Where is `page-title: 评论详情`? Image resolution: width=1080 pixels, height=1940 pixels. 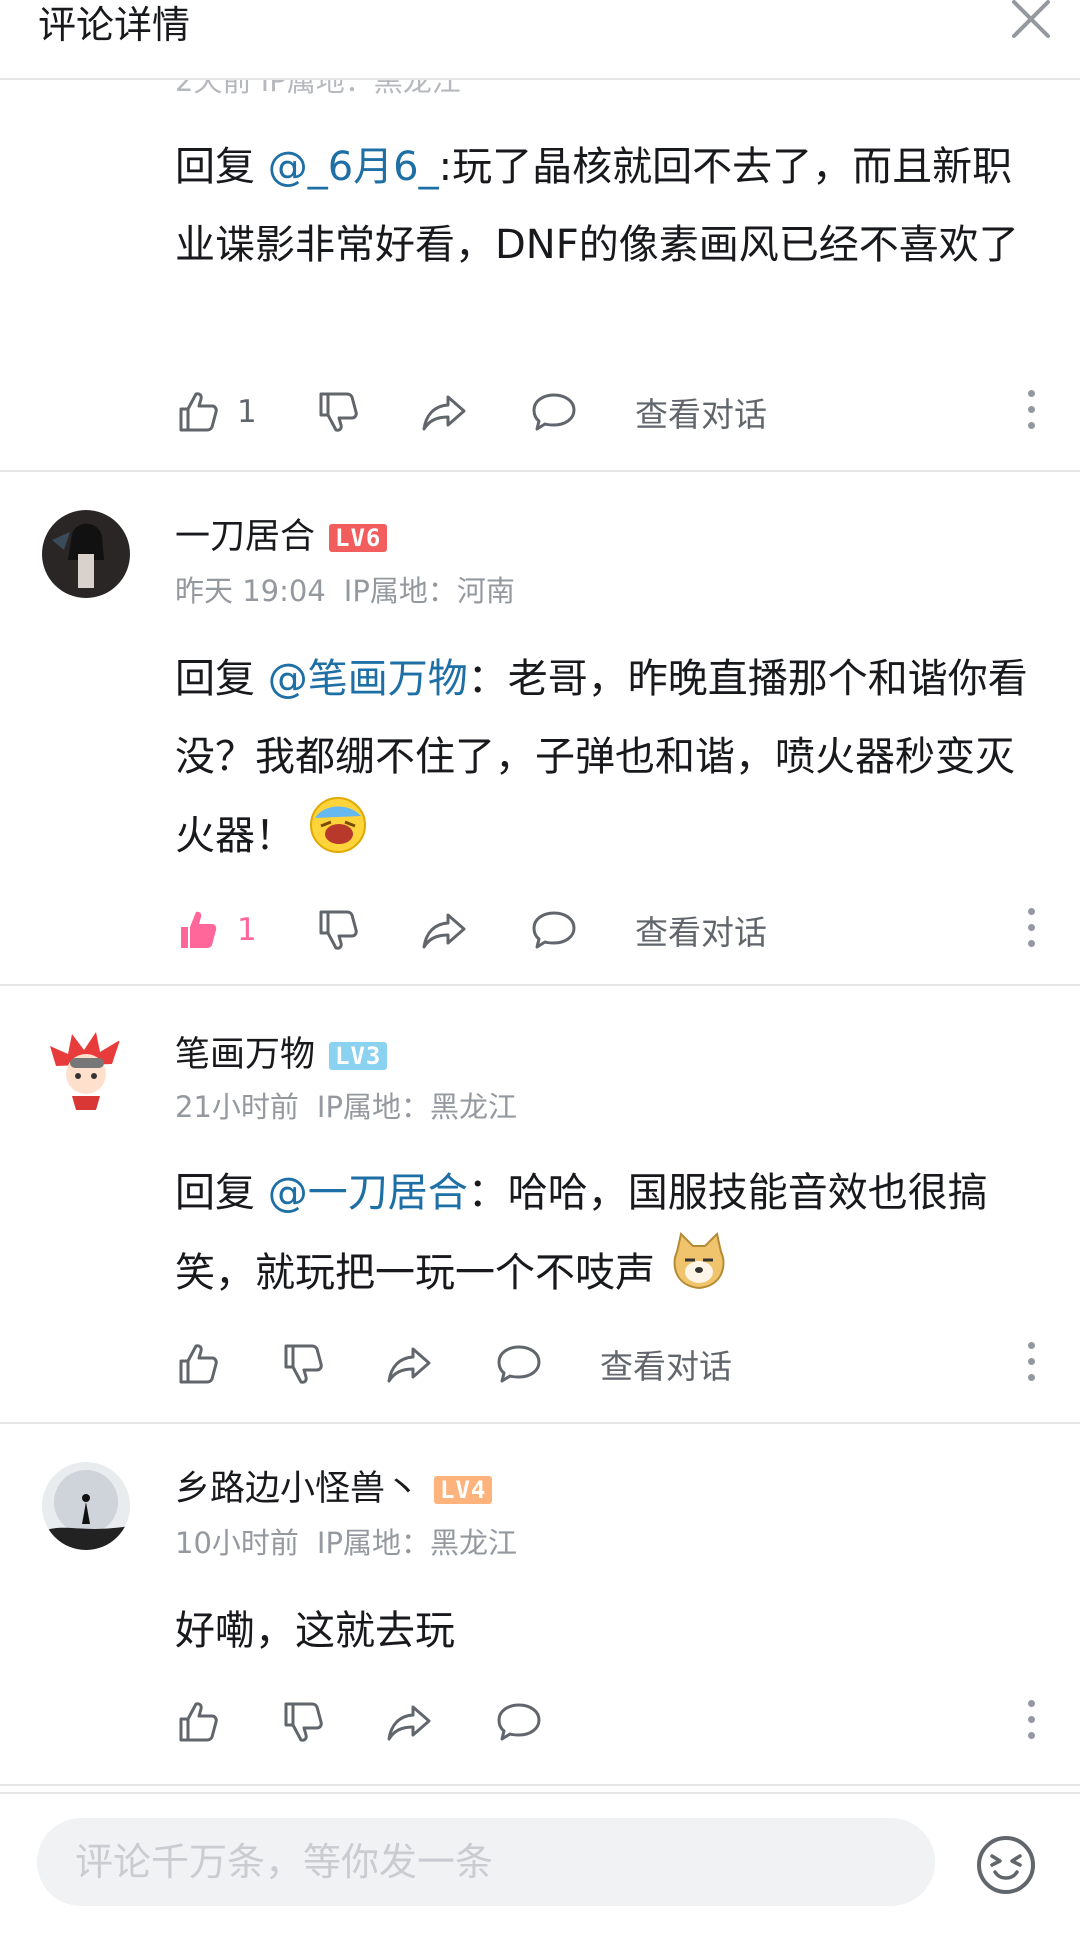
page-title: 评论详情 is located at coordinates (114, 25).